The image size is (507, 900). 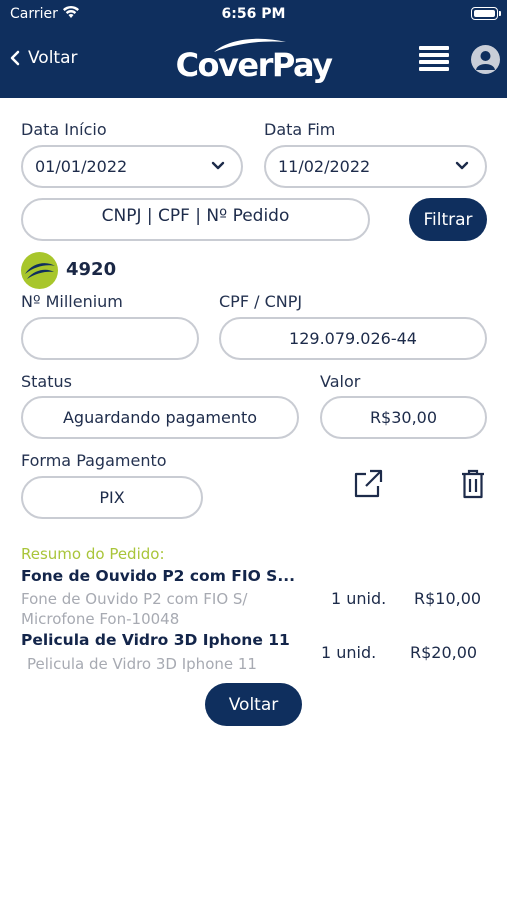 I want to click on status-bar: Carrier 6:56 PM, so click(x=253, y=14).